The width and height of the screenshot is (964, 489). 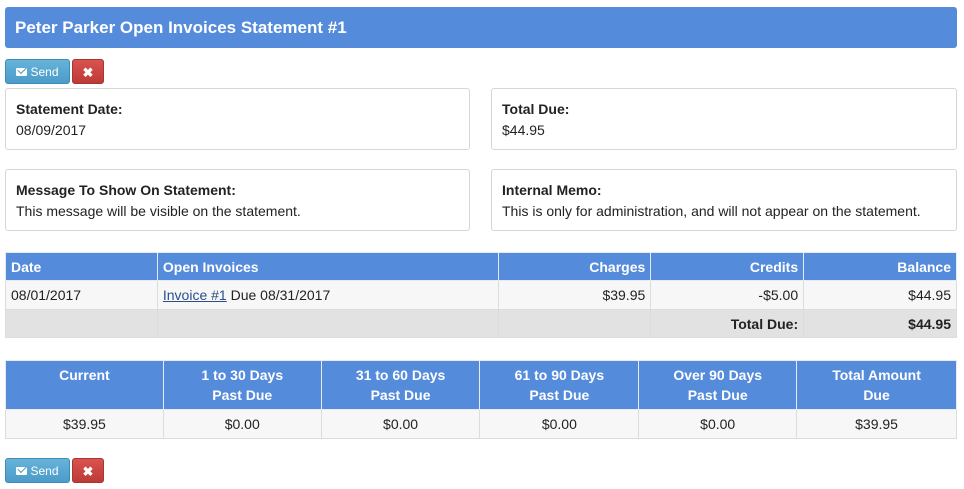 What do you see at coordinates (727, 266) in the screenshot?
I see `col-credits: Credits` at bounding box center [727, 266].